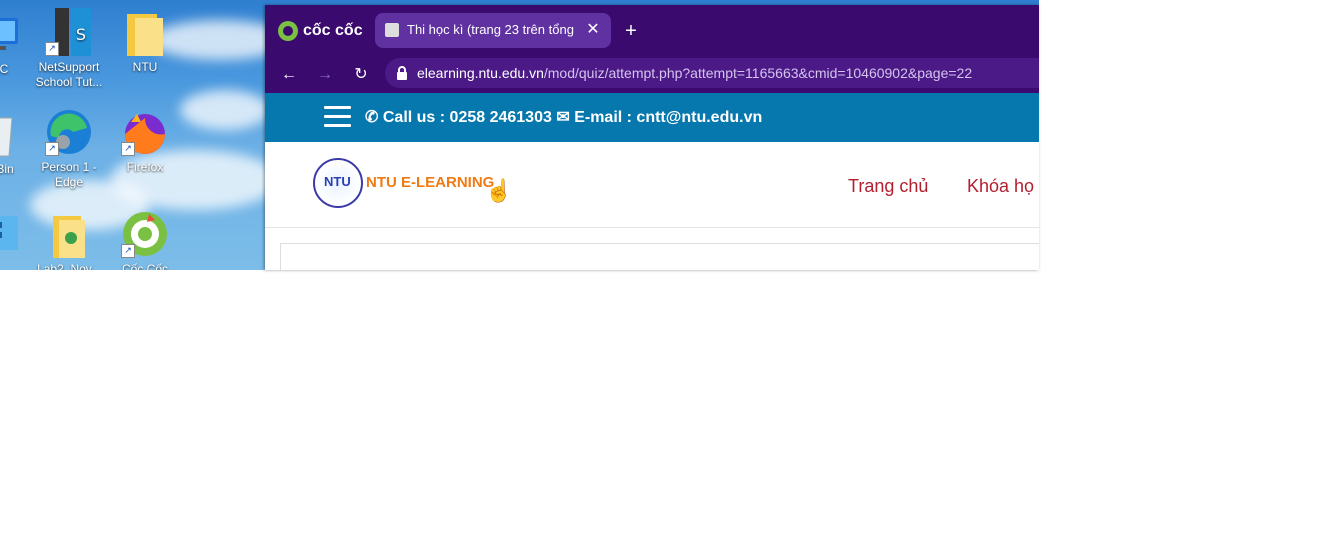 This screenshot has width=1338, height=548. Describe the element at coordinates (593, 30) in the screenshot. I see `close-tab-icon: ✕` at that location.